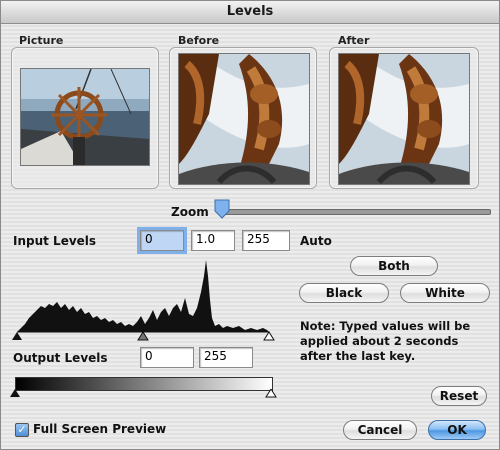  I want to click on note-line-3: after the last key., so click(358, 356).